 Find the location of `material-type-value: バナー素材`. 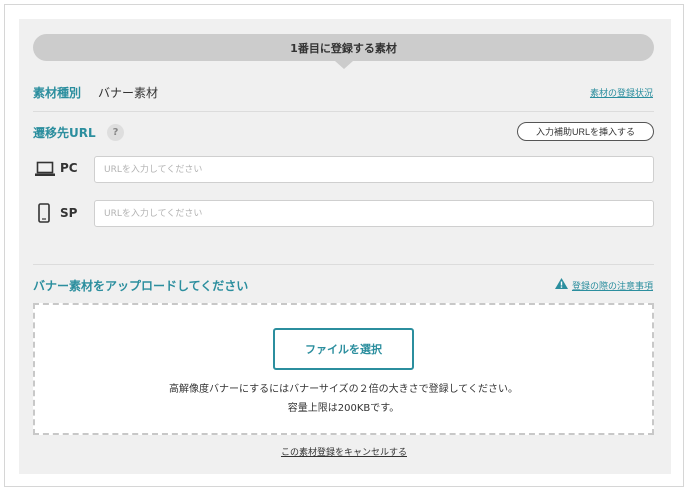

material-type-value: バナー素材 is located at coordinates (128, 93).